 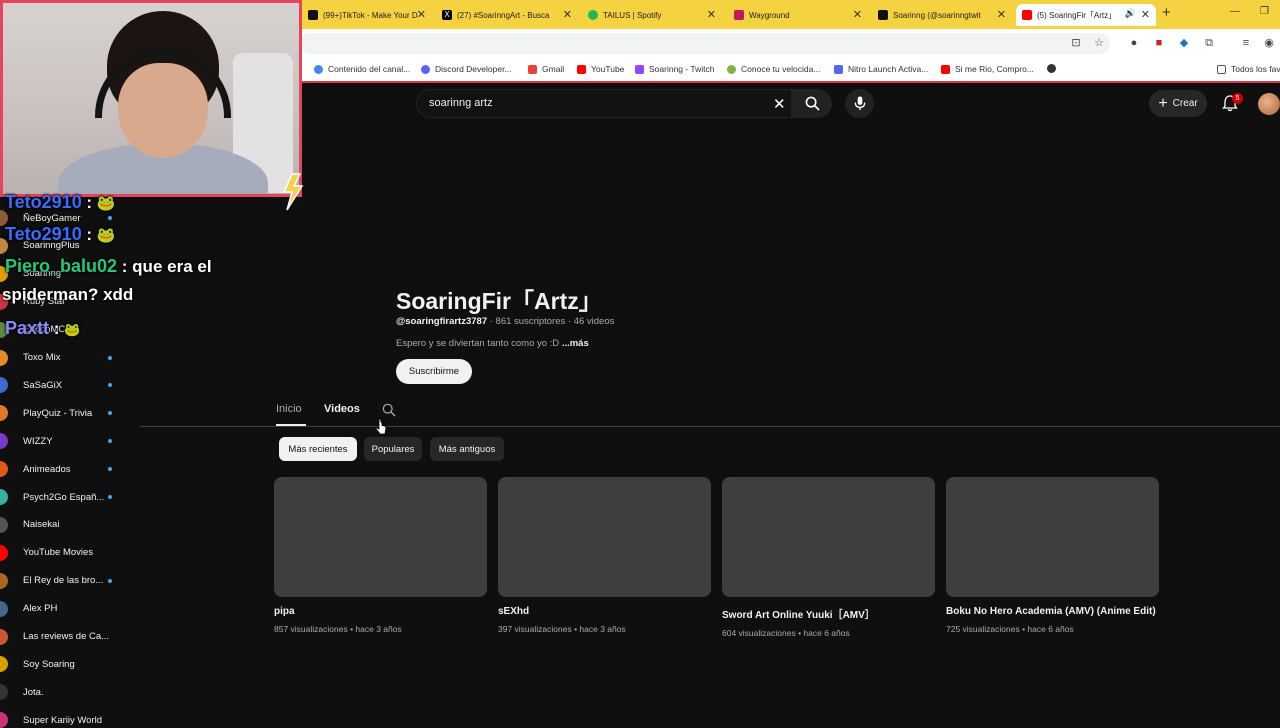 I want to click on channel-tabs: Inicio Videos, so click(x=710, y=413).